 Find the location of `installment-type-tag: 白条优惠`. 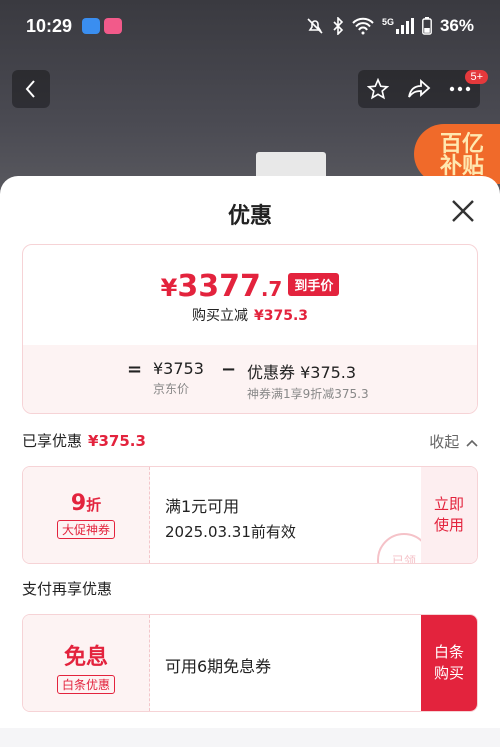

installment-type-tag: 白条优惠 is located at coordinates (85, 684).